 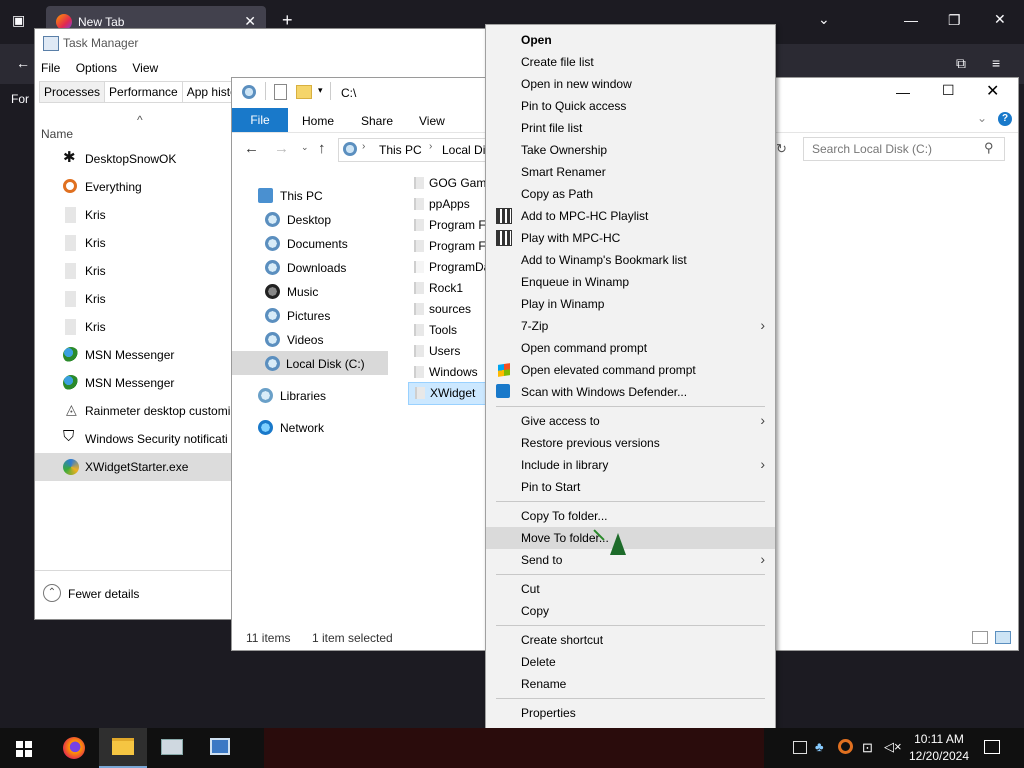 I want to click on details-view-icon, so click(x=980, y=637).